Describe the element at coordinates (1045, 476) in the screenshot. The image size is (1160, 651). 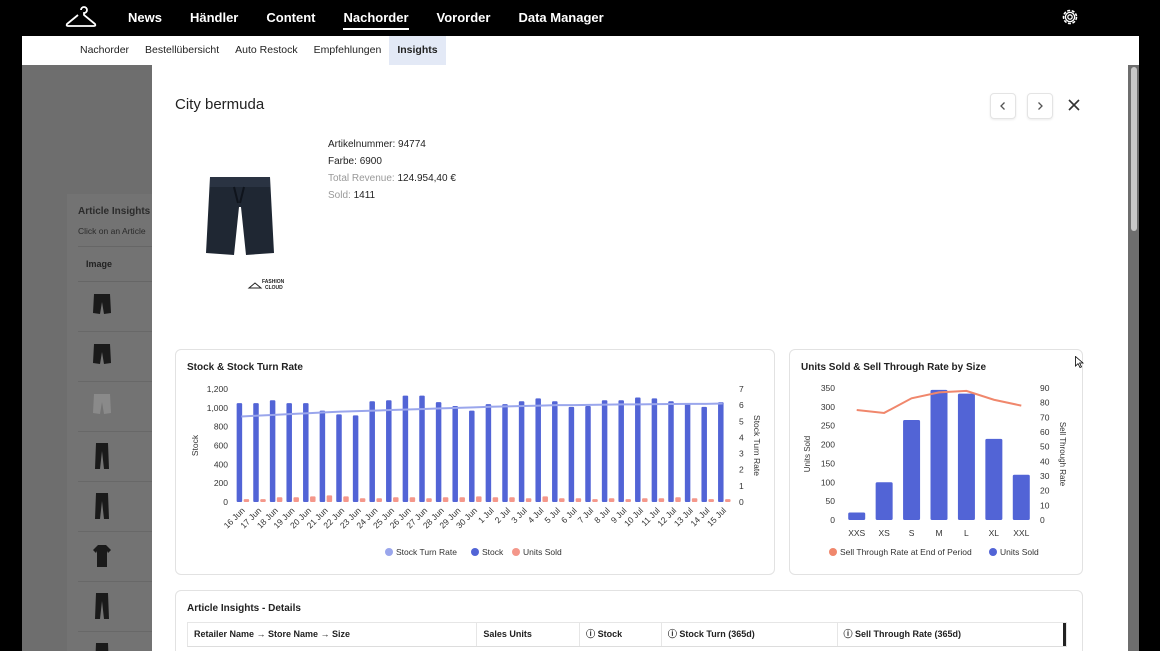
I see `y-right-tick-label: 30` at that location.